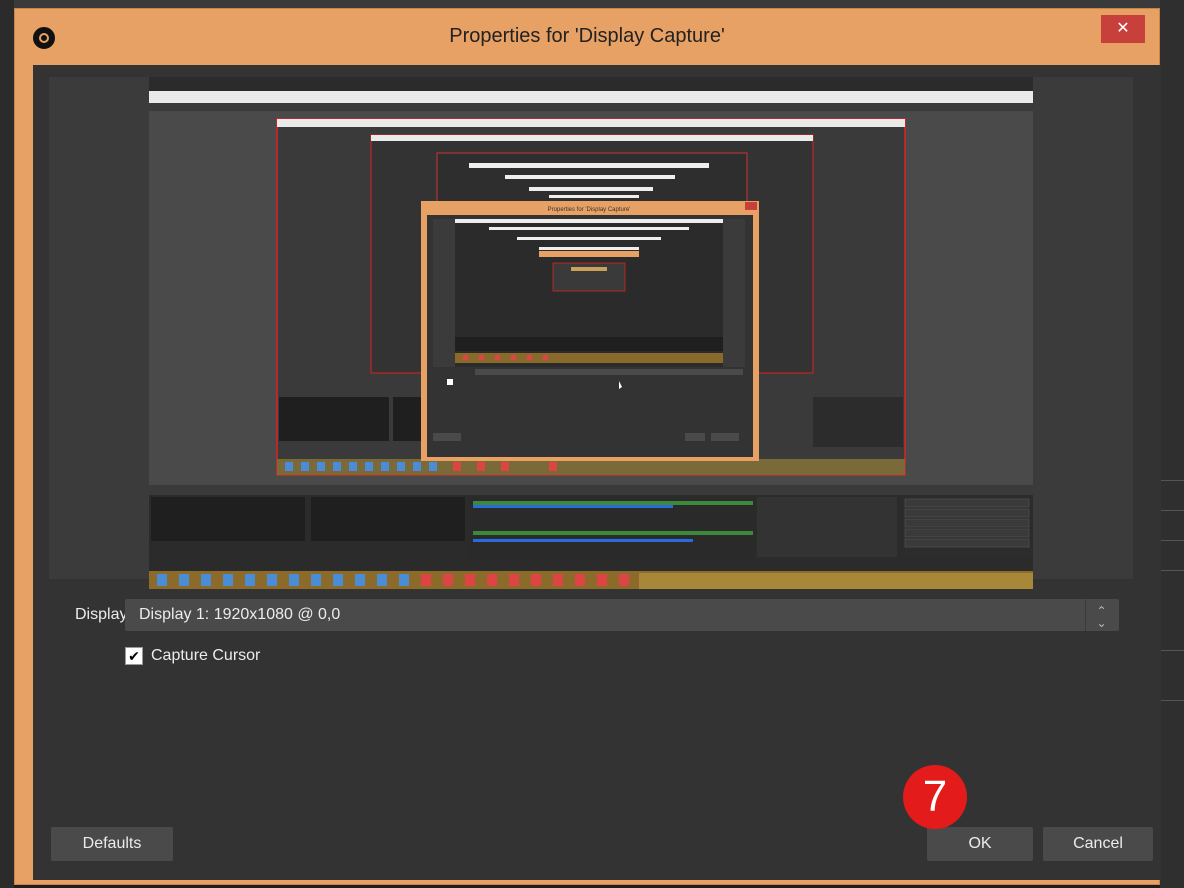 This screenshot has width=1184, height=888. I want to click on nested-dialog-title: Properties for 'Display Capture', so click(589, 210).